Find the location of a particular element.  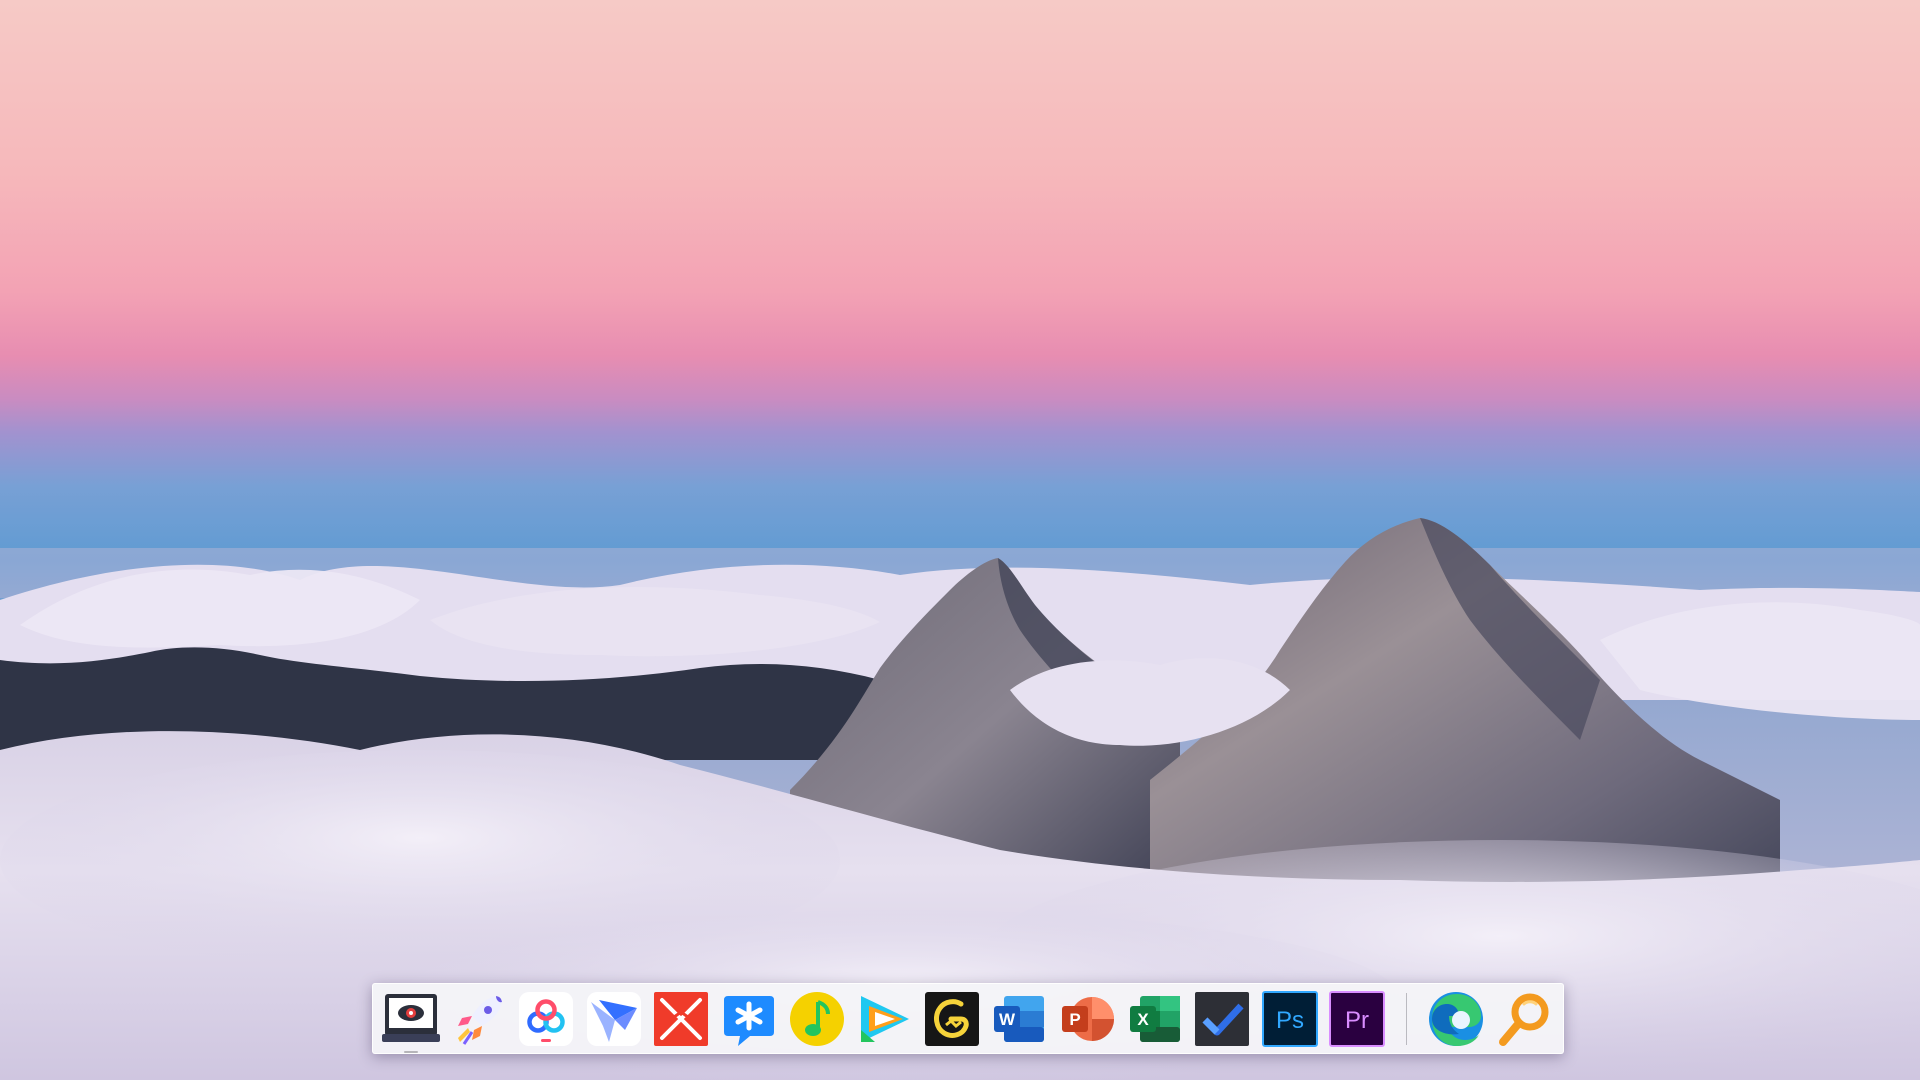

svg-text: W is located at coordinates (1007, 1019).